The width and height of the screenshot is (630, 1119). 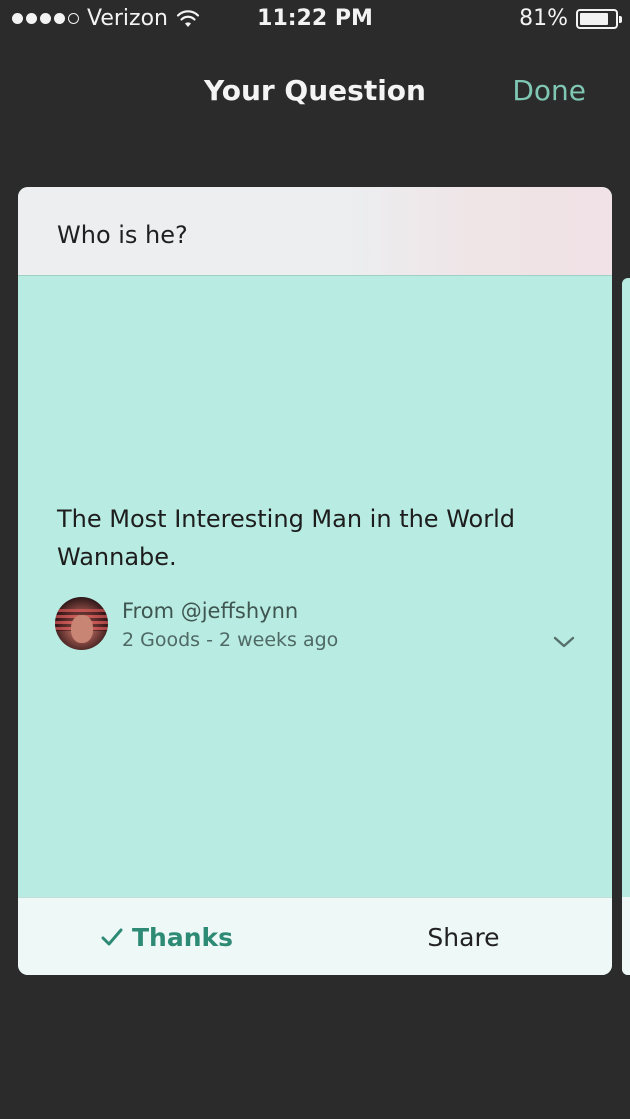 I want to click on status-right: 81%, so click(x=570, y=18).